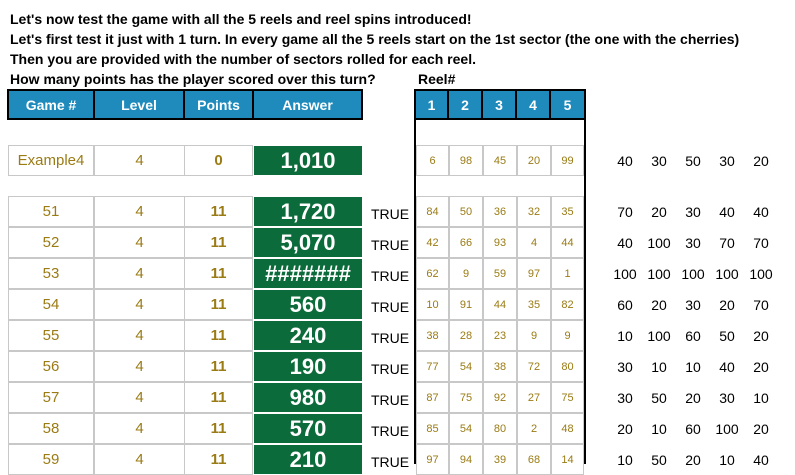 The image size is (795, 475). I want to click on reel-cell-5: 1, so click(567, 273).